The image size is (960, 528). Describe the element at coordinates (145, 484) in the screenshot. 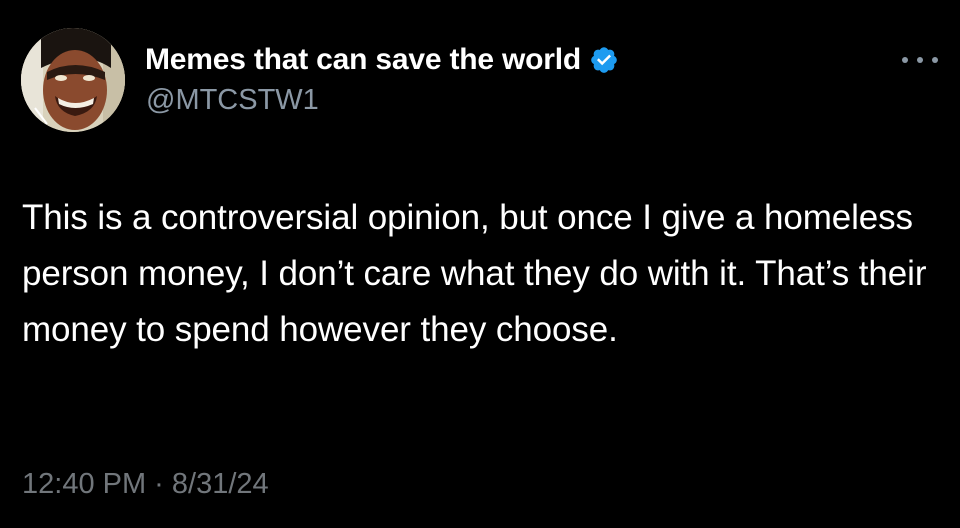

I see `tweet-timestamp: 12:40 PM · 8/31/24` at that location.